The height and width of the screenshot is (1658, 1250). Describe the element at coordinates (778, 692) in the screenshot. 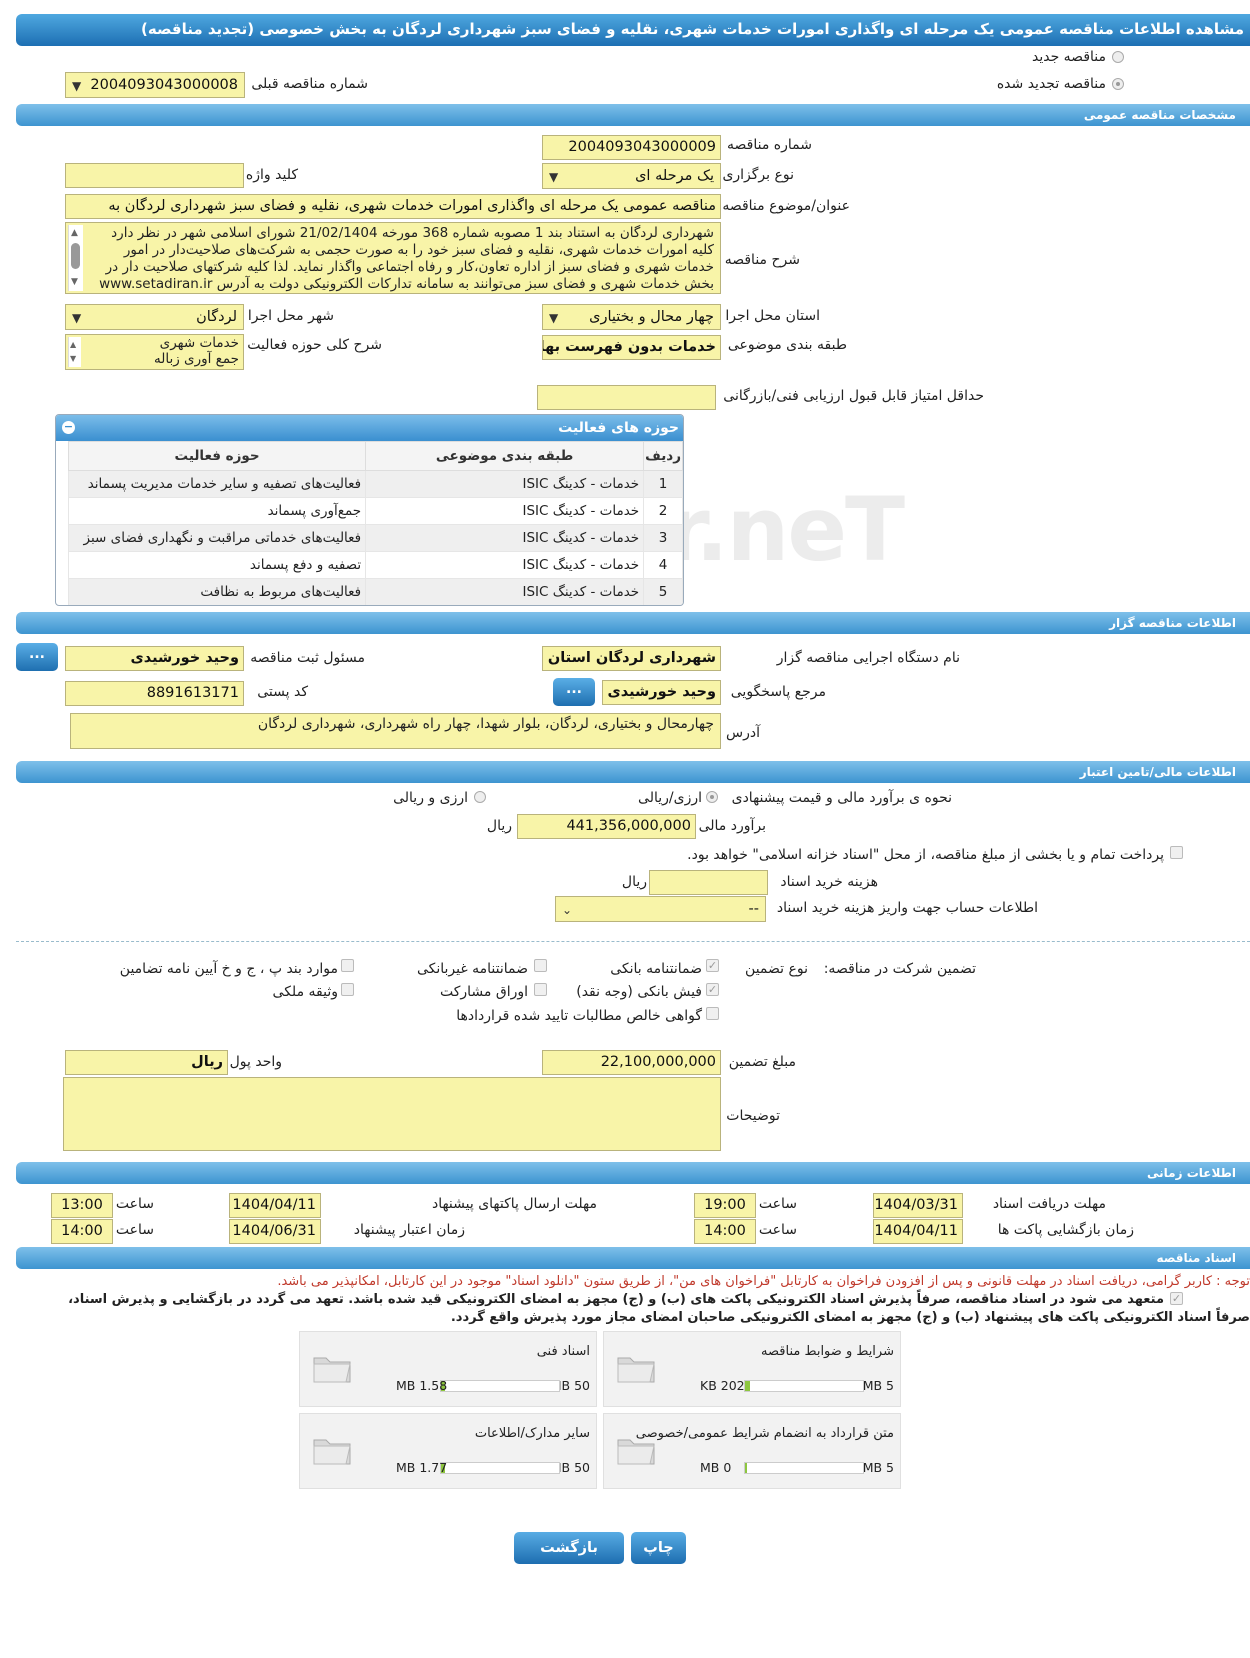

I see `reference-label: مرجع پاسخگویی` at that location.